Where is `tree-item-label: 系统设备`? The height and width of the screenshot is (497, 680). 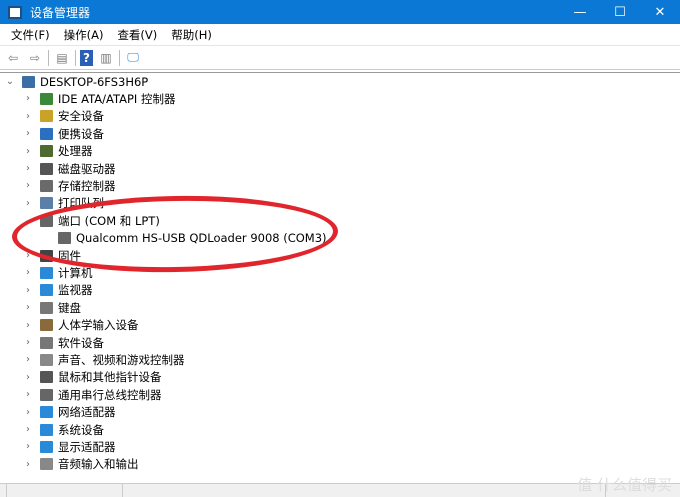 tree-item-label: 系统设备 is located at coordinates (81, 429).